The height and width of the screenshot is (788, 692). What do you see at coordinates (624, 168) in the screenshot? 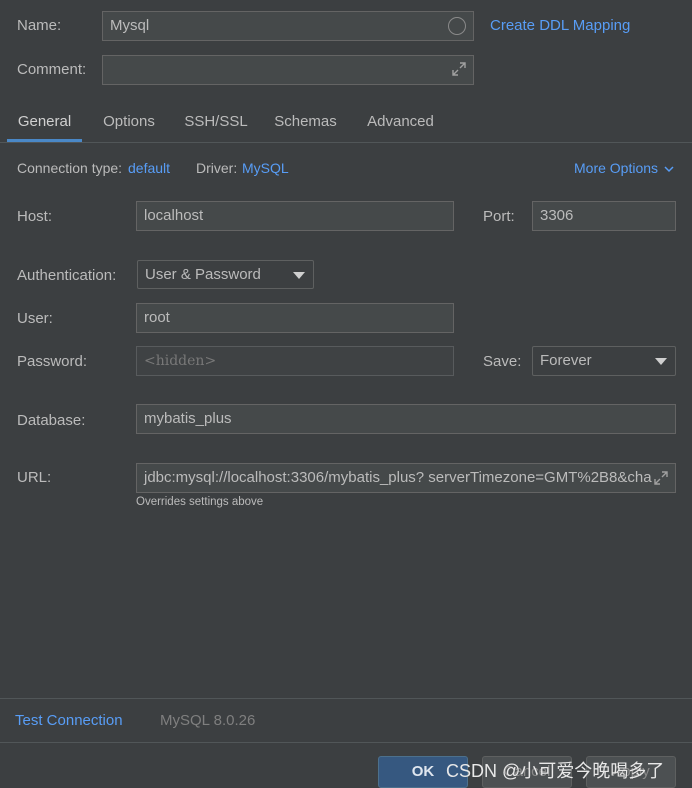
I see `more-options-link: More Options` at bounding box center [624, 168].